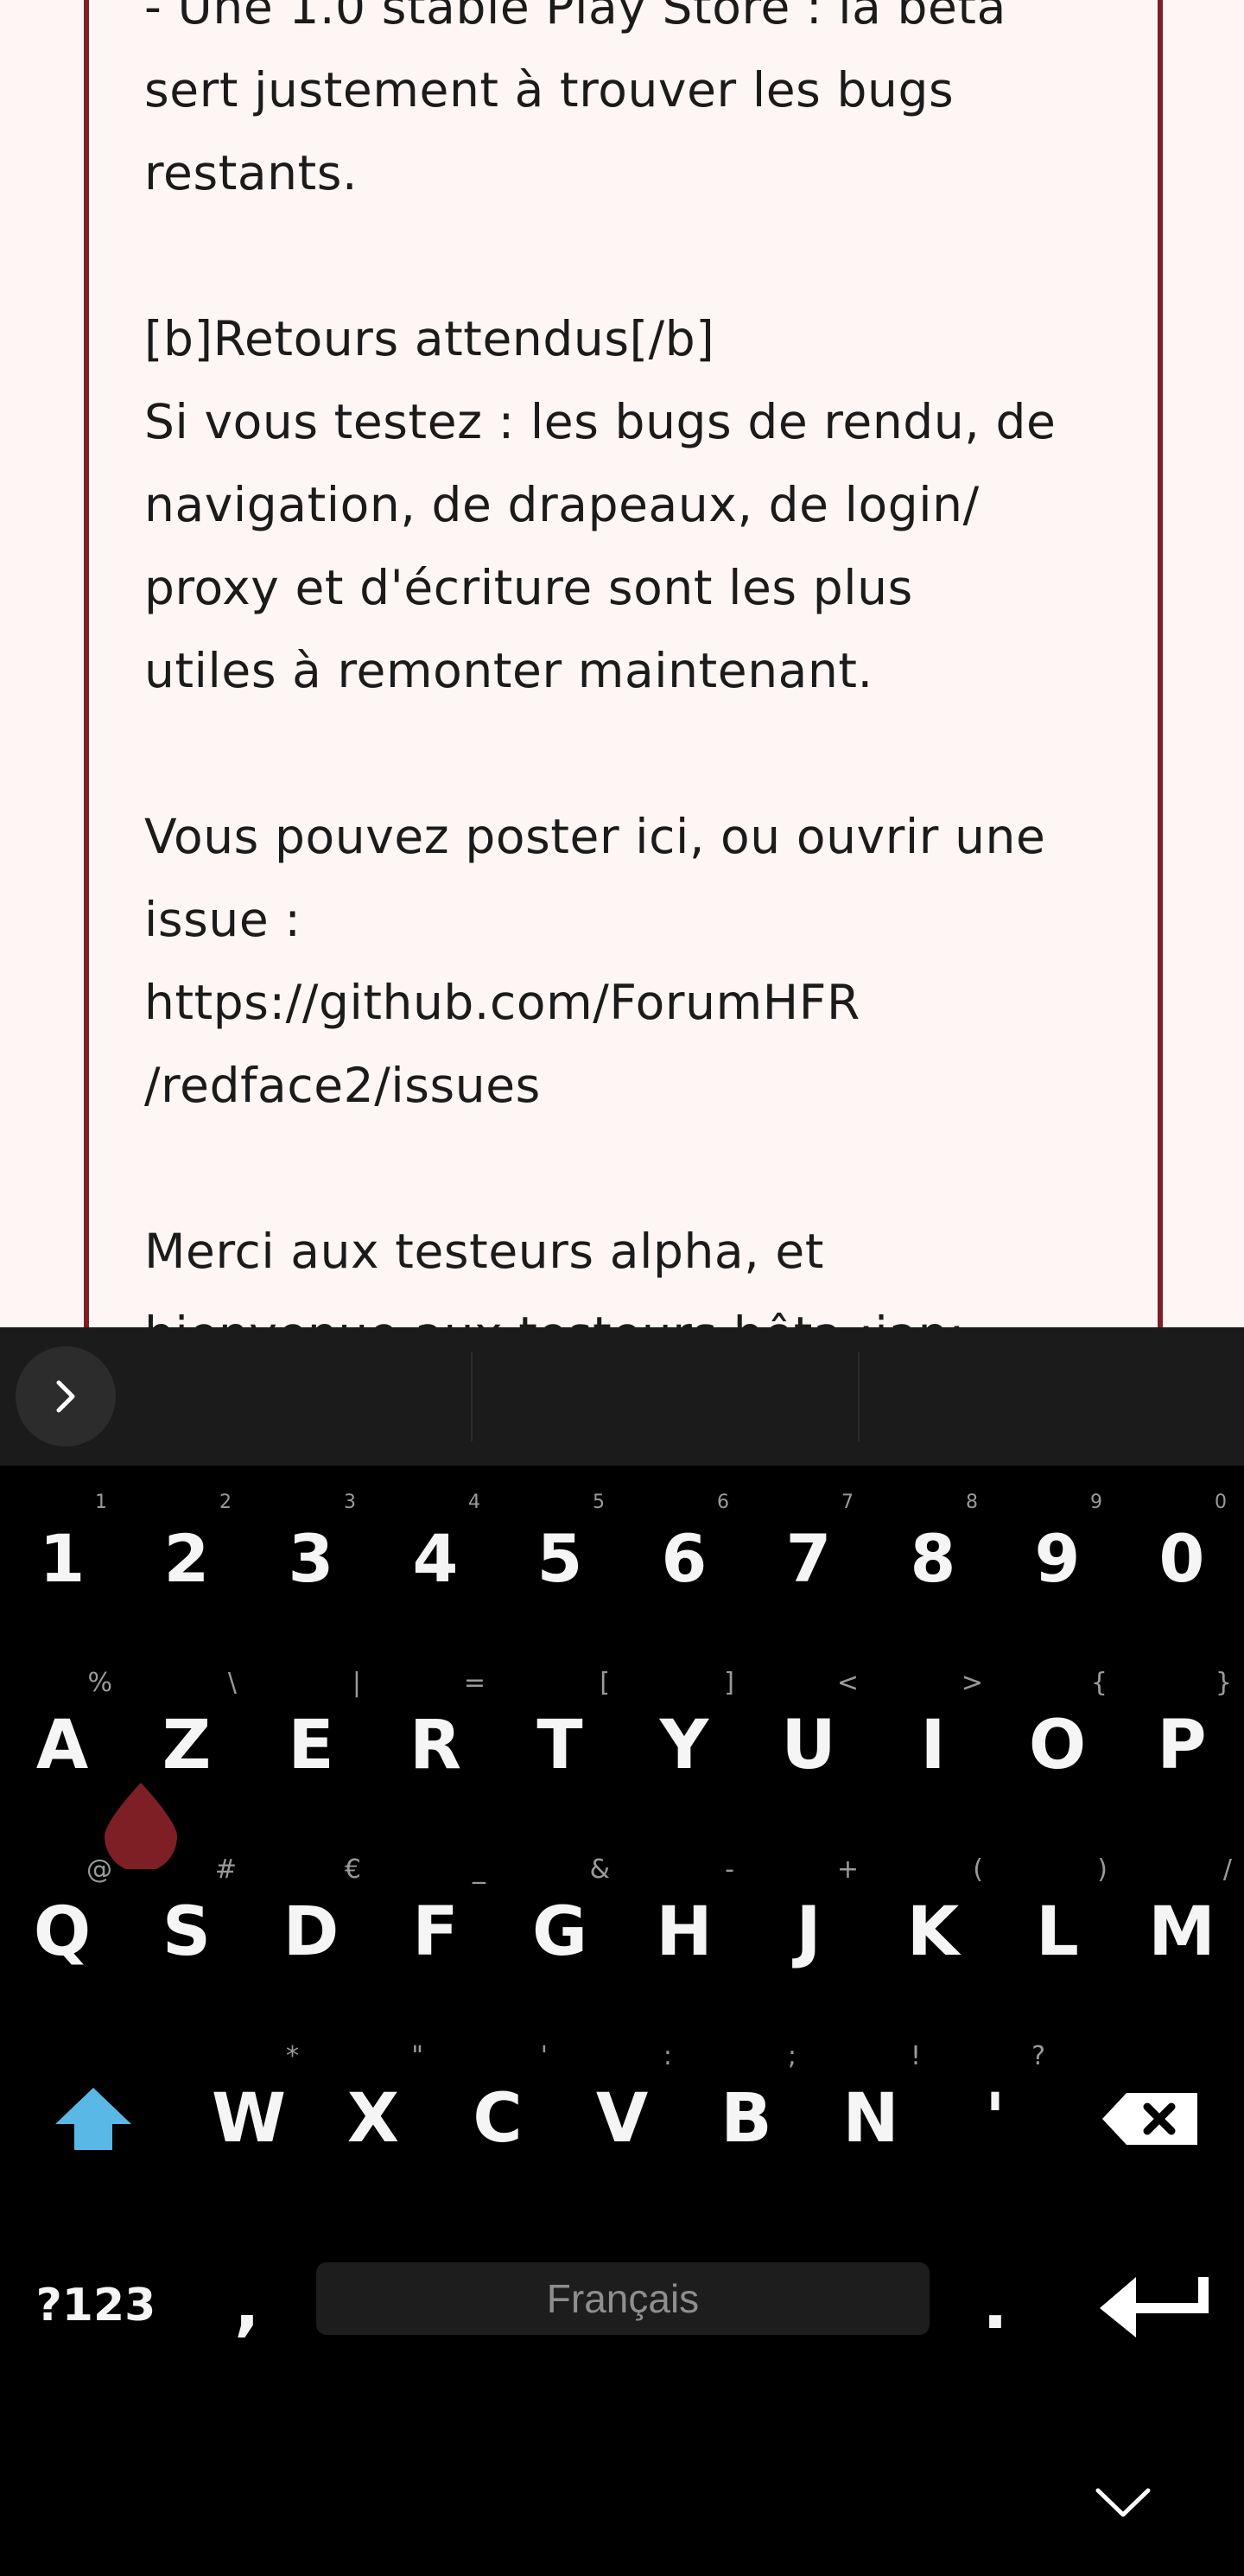  What do you see at coordinates (350, 1503) in the screenshot?
I see `key-hint: 3` at bounding box center [350, 1503].